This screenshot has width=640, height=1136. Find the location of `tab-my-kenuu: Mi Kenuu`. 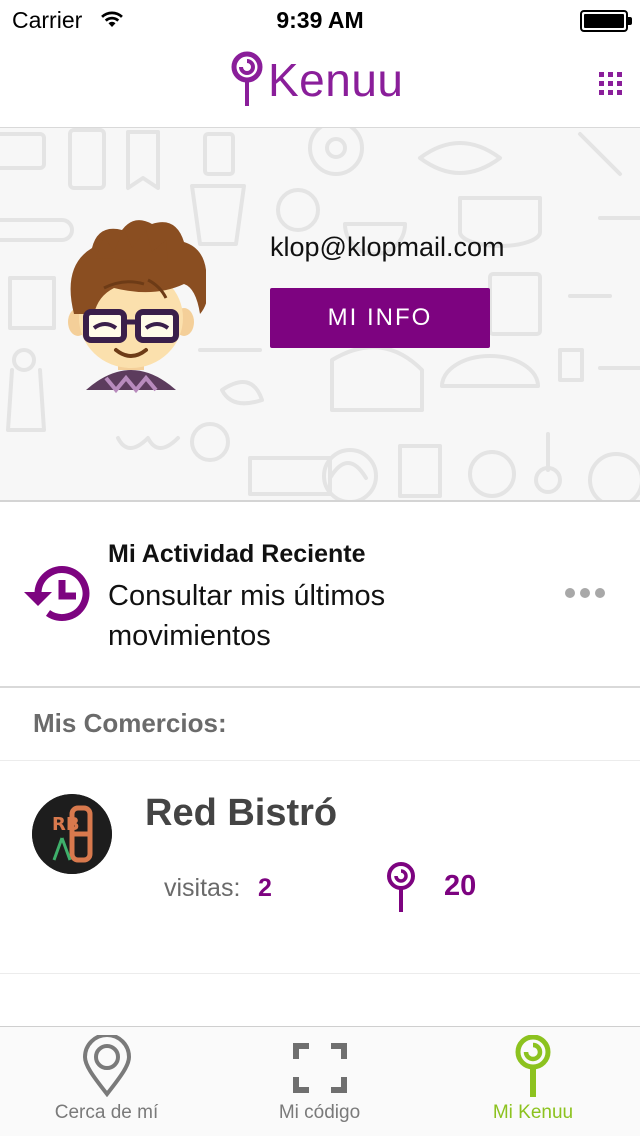

tab-my-kenuu: Mi Kenuu is located at coordinates (533, 1081).